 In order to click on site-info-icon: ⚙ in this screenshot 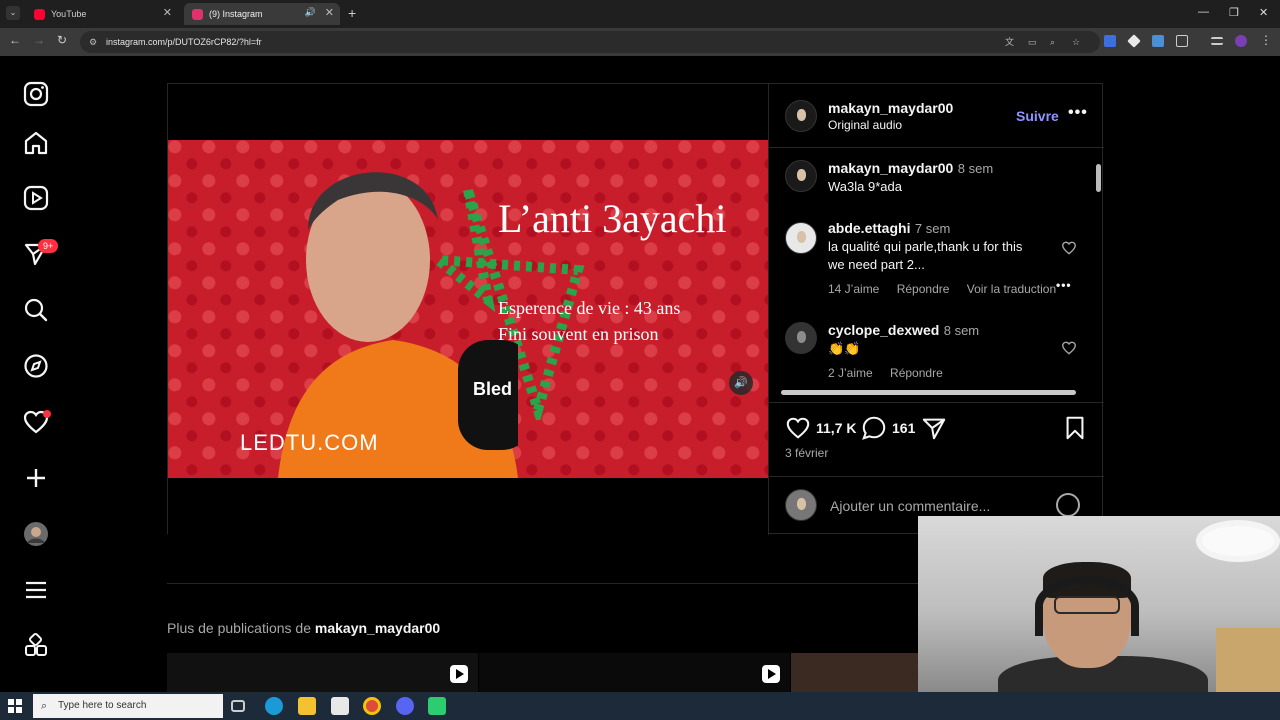, I will do `click(93, 42)`.